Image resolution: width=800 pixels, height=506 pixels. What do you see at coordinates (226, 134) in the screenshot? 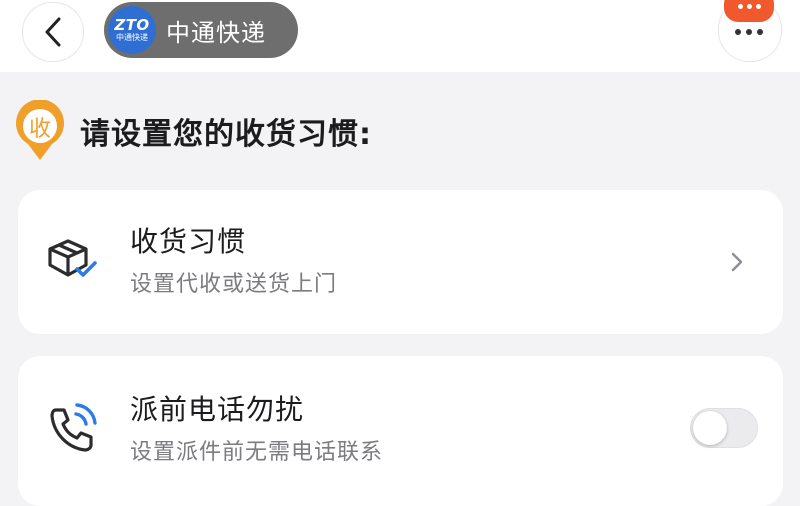
I see `page-title: 请设置您的收货习惯:` at bounding box center [226, 134].